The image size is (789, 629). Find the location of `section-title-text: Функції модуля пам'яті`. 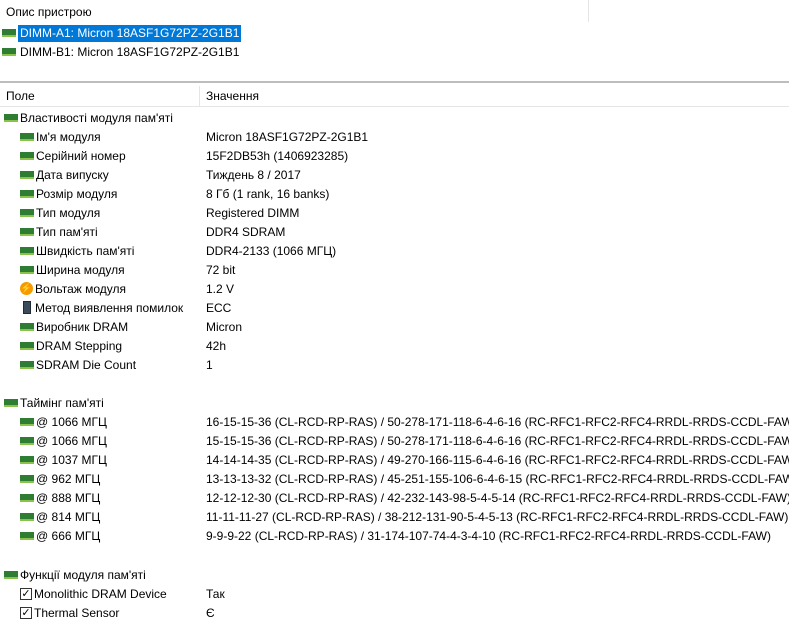

section-title-text: Функції модуля пам'яті is located at coordinates (83, 575).